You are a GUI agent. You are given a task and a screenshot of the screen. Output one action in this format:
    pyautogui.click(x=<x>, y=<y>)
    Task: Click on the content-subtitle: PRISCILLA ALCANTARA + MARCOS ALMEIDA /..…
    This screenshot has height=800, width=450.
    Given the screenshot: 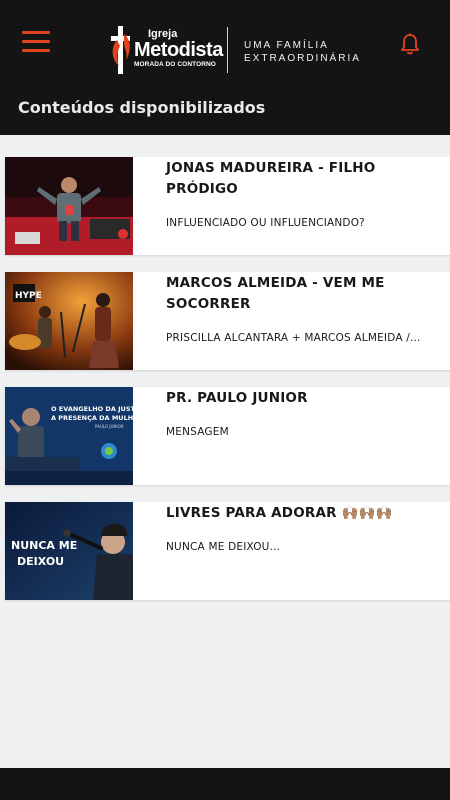 What is the action you would take?
    pyautogui.click(x=293, y=338)
    